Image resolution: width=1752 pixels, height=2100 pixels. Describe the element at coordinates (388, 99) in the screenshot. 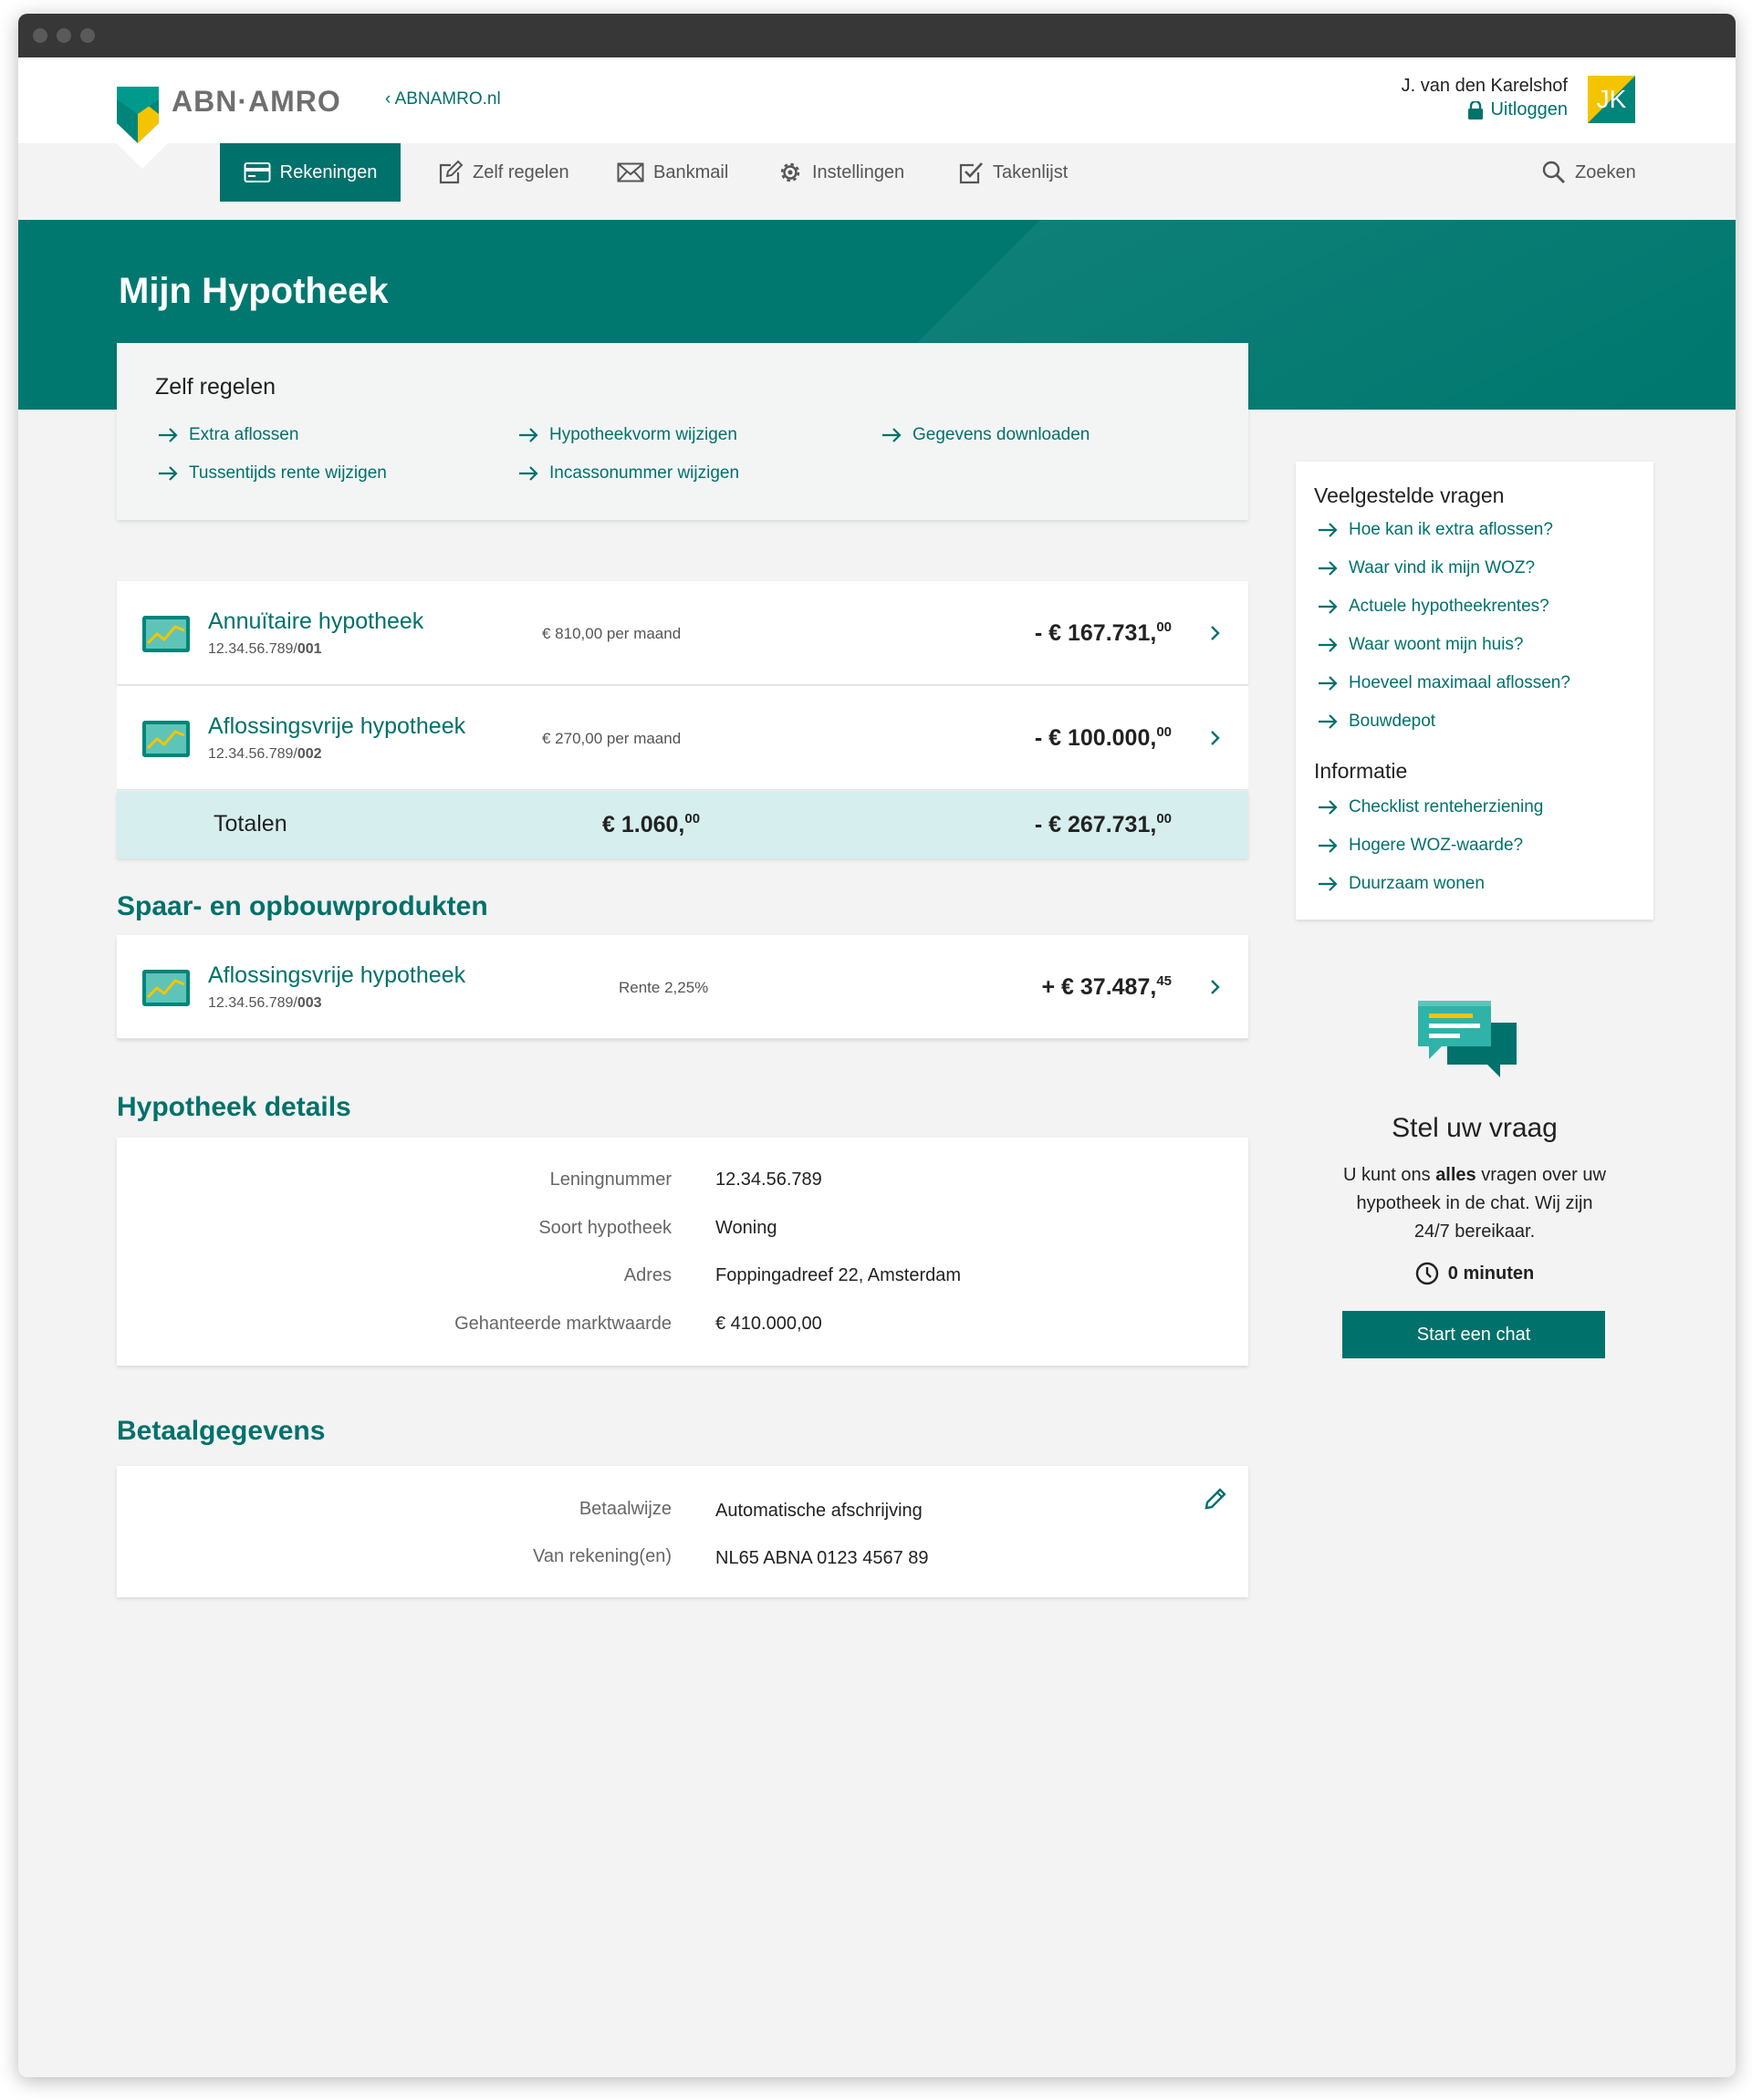

I see `chevron-left-icon: ‹` at that location.